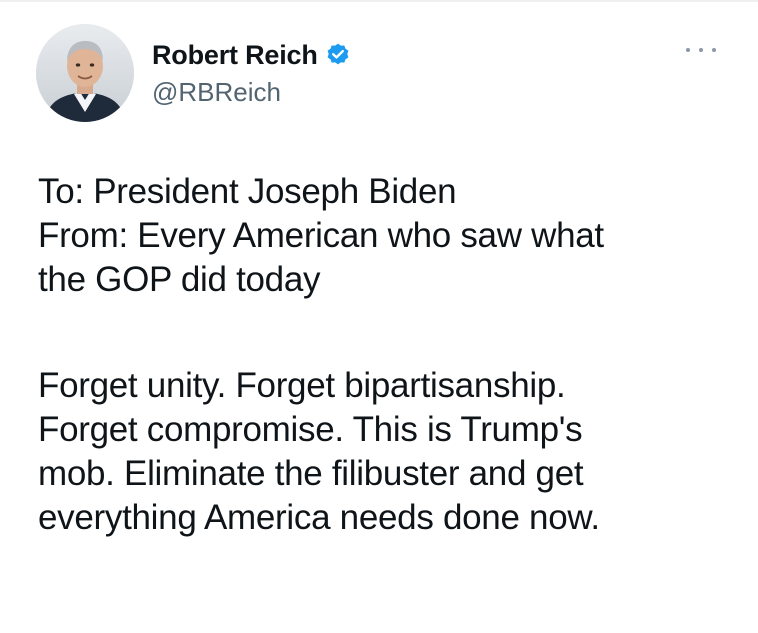 The image size is (758, 633). I want to click on avatar, so click(85, 73).